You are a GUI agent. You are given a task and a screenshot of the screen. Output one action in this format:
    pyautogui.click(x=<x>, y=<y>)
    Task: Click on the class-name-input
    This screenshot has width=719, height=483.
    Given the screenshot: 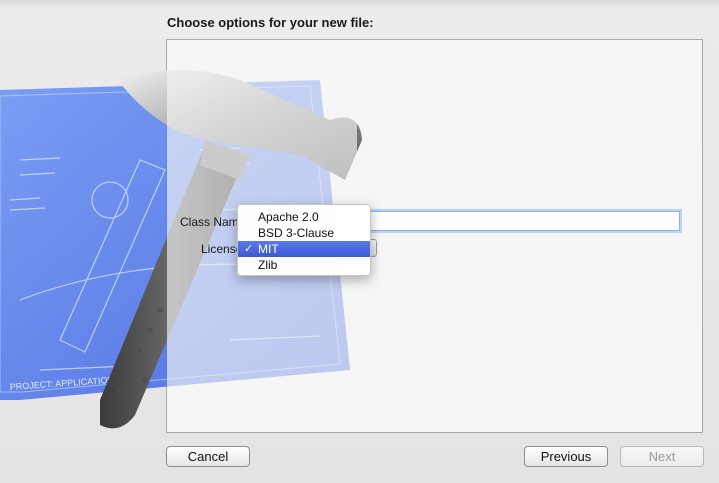 What is the action you would take?
    pyautogui.click(x=525, y=221)
    